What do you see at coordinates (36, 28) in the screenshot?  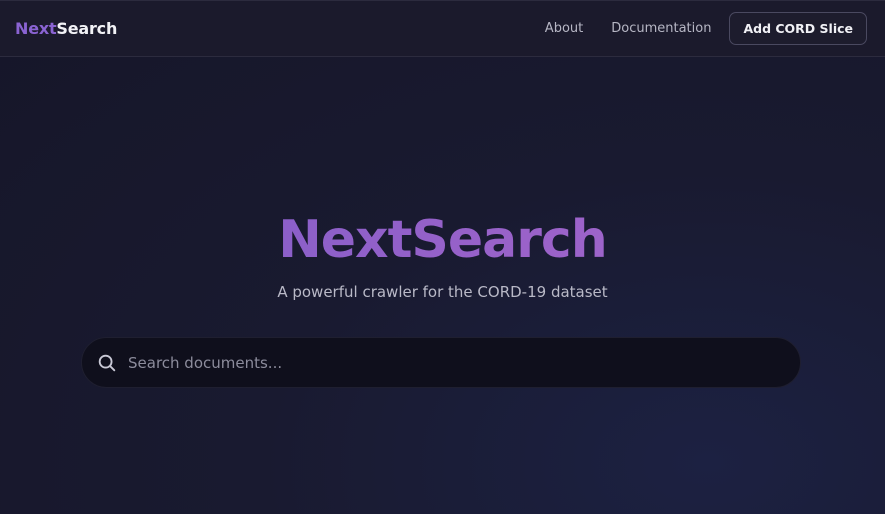 I see `brand-logo-prefix: Next` at bounding box center [36, 28].